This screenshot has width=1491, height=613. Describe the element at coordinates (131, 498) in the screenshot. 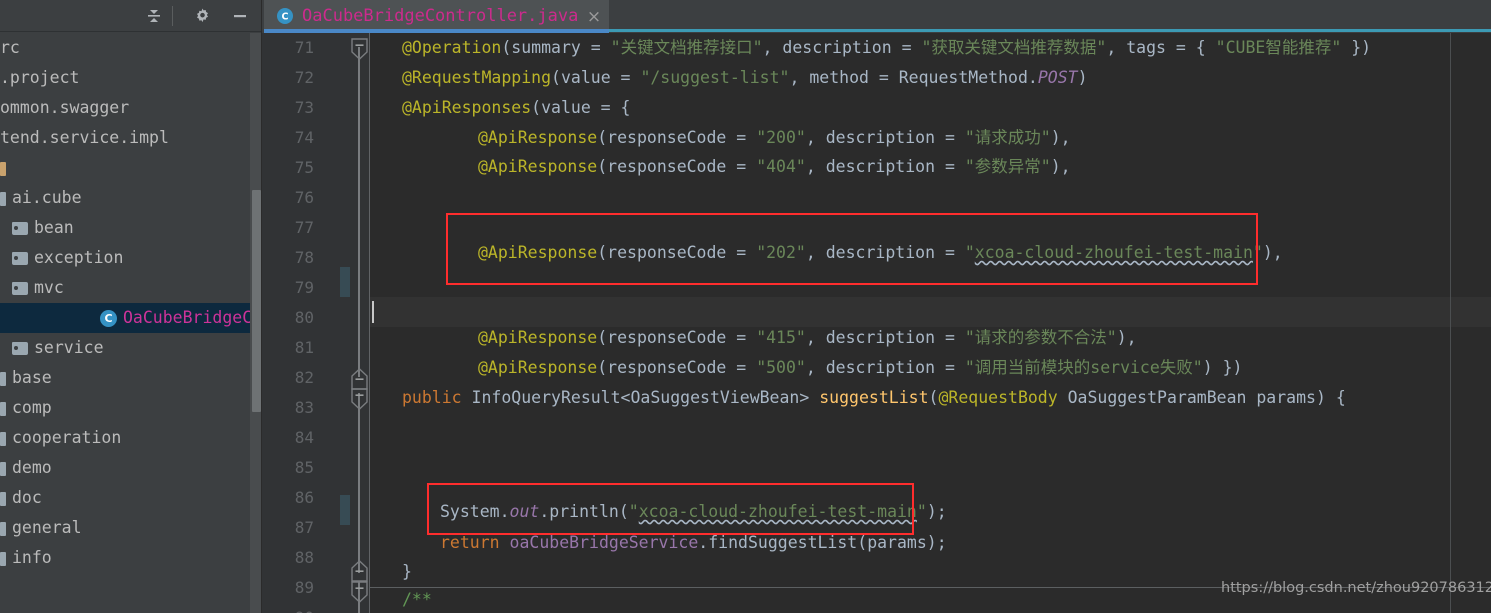

I see `sidebar-item-doc: doc` at that location.